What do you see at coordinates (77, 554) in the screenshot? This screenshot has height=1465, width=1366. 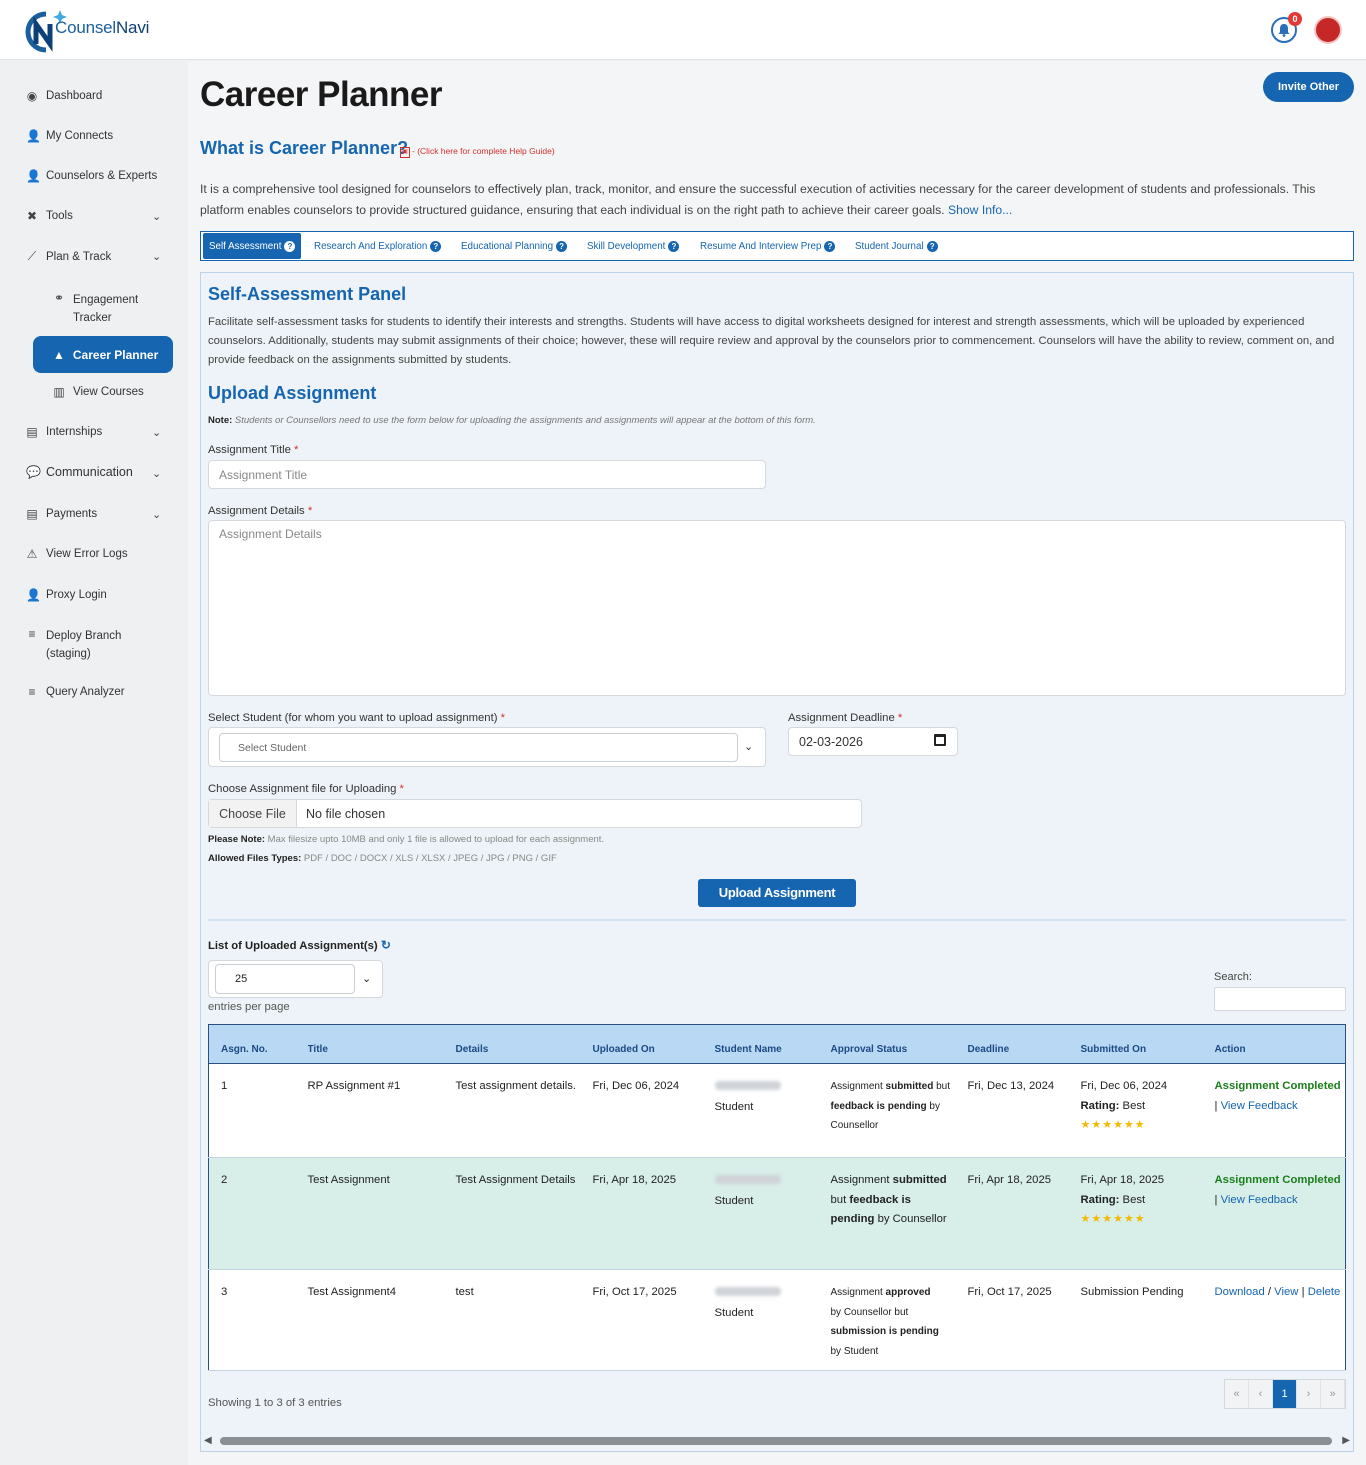 I see `sidebar-item-view-error-logs: ⚠ View Error Logs` at bounding box center [77, 554].